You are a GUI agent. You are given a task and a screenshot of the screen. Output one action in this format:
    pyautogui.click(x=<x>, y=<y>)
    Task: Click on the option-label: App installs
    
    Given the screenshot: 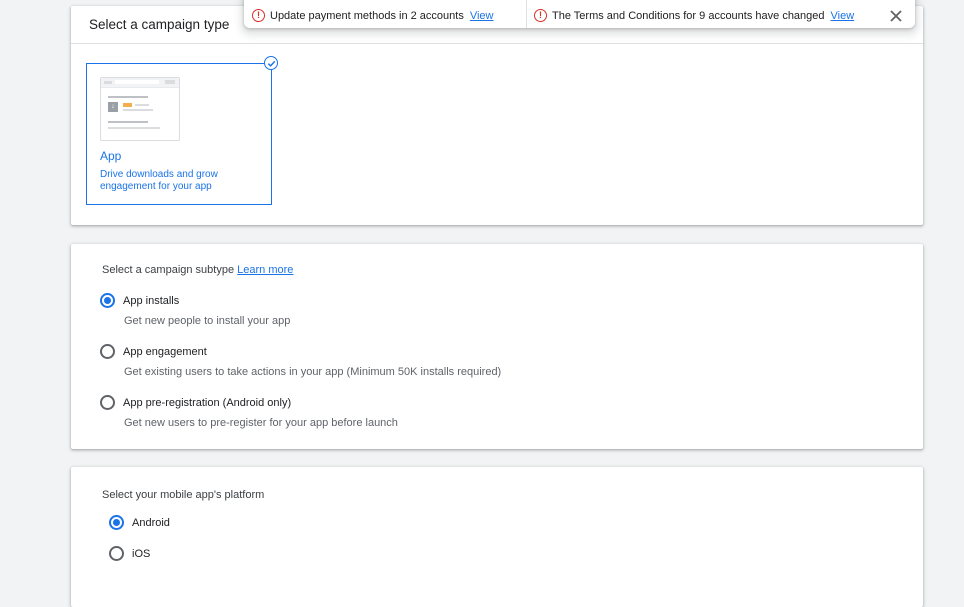 What is the action you would take?
    pyautogui.click(x=151, y=300)
    